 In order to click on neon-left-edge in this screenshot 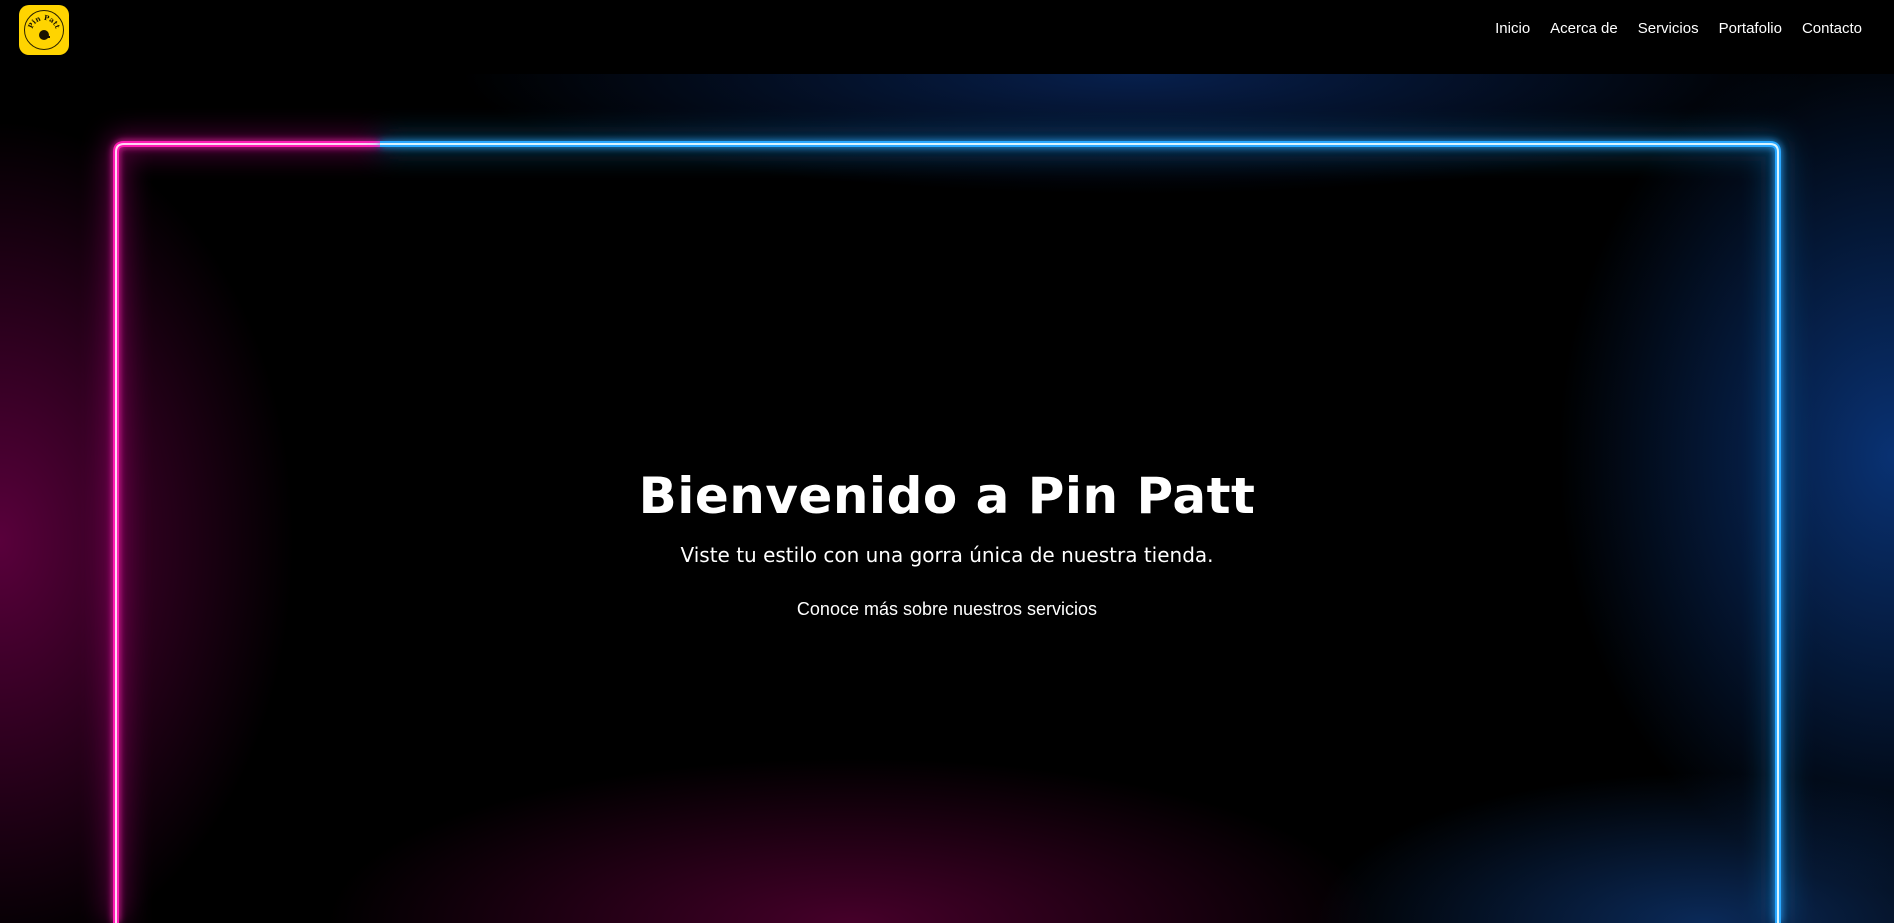, I will do `click(246, 532)`.